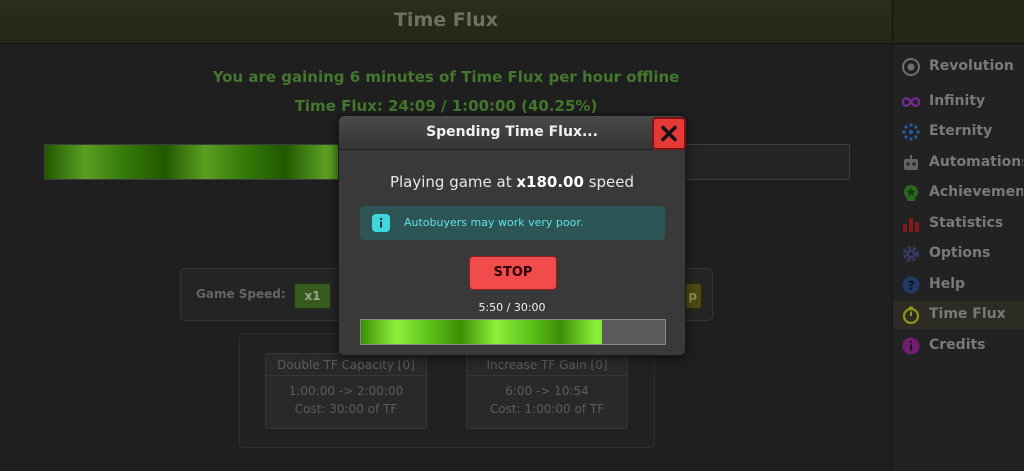  What do you see at coordinates (911, 102) in the screenshot?
I see `infinity-icon` at bounding box center [911, 102].